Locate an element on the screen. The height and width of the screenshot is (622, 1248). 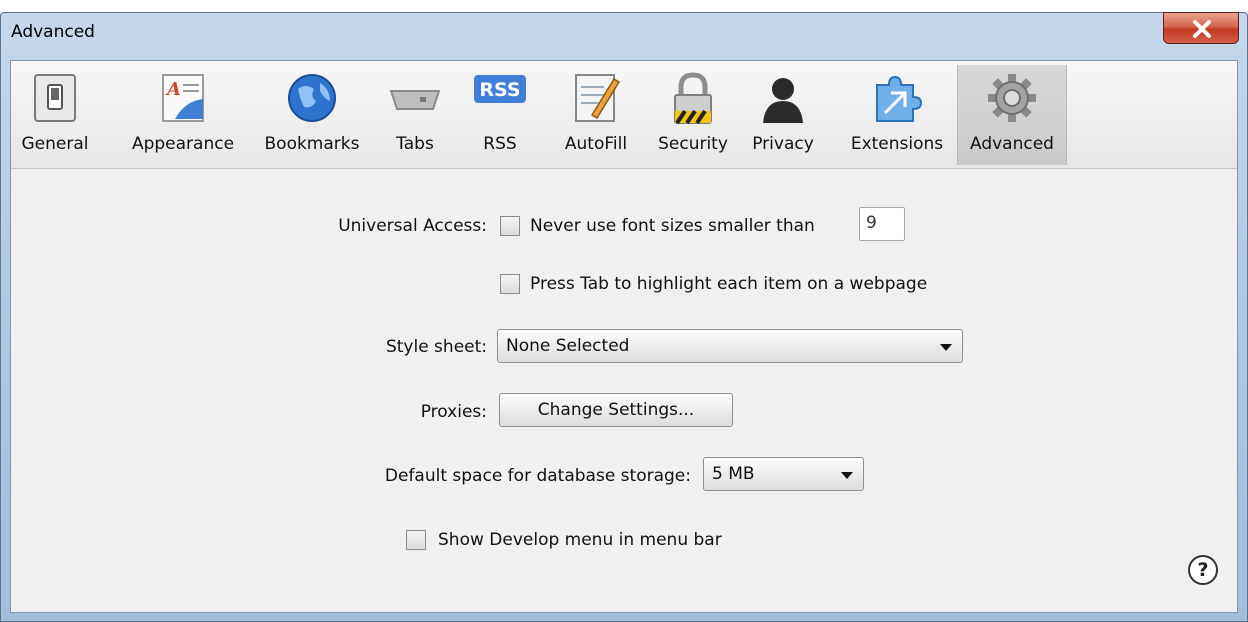
tab-rss-label: RSS is located at coordinates (500, 144).